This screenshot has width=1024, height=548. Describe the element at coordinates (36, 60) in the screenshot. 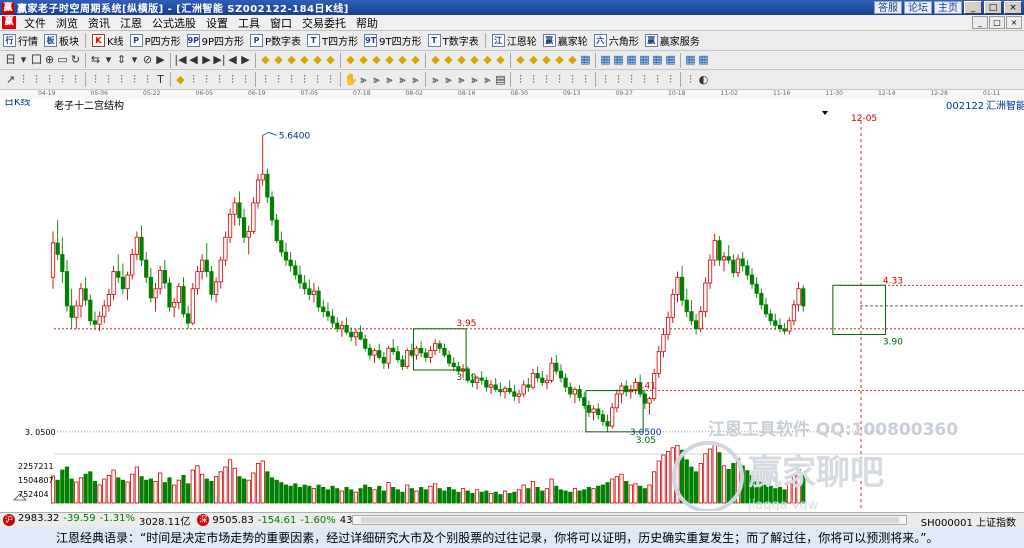

I see `nav-tool-2-icon: 囗` at that location.